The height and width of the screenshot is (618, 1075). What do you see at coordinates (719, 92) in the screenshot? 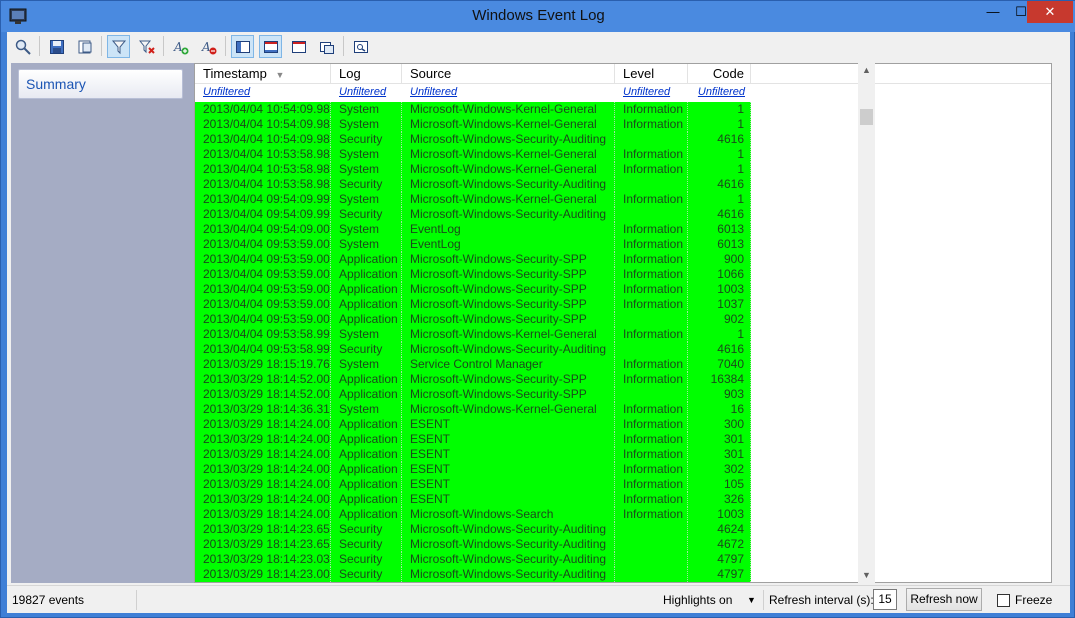
I see `filter-code: Unfiltered` at bounding box center [719, 92].